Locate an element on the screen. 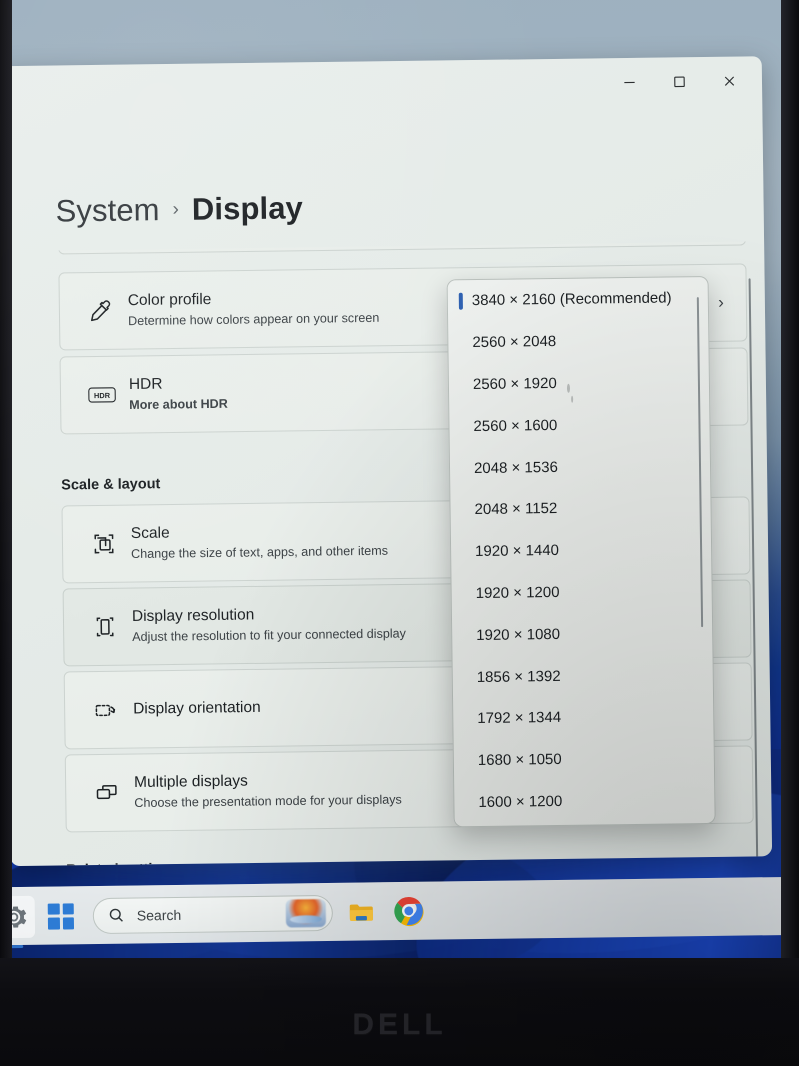 The height and width of the screenshot is (1066, 799). minimize-icon is located at coordinates (629, 82).